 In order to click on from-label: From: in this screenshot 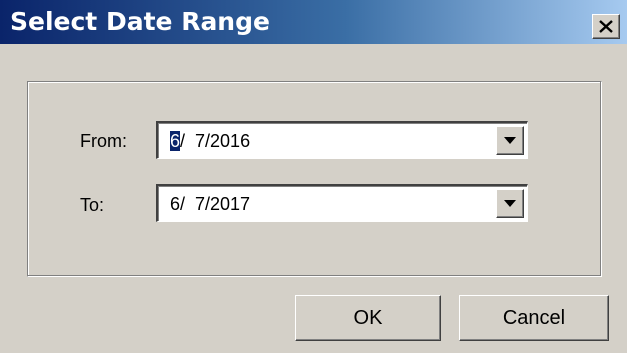, I will do `click(103, 141)`.